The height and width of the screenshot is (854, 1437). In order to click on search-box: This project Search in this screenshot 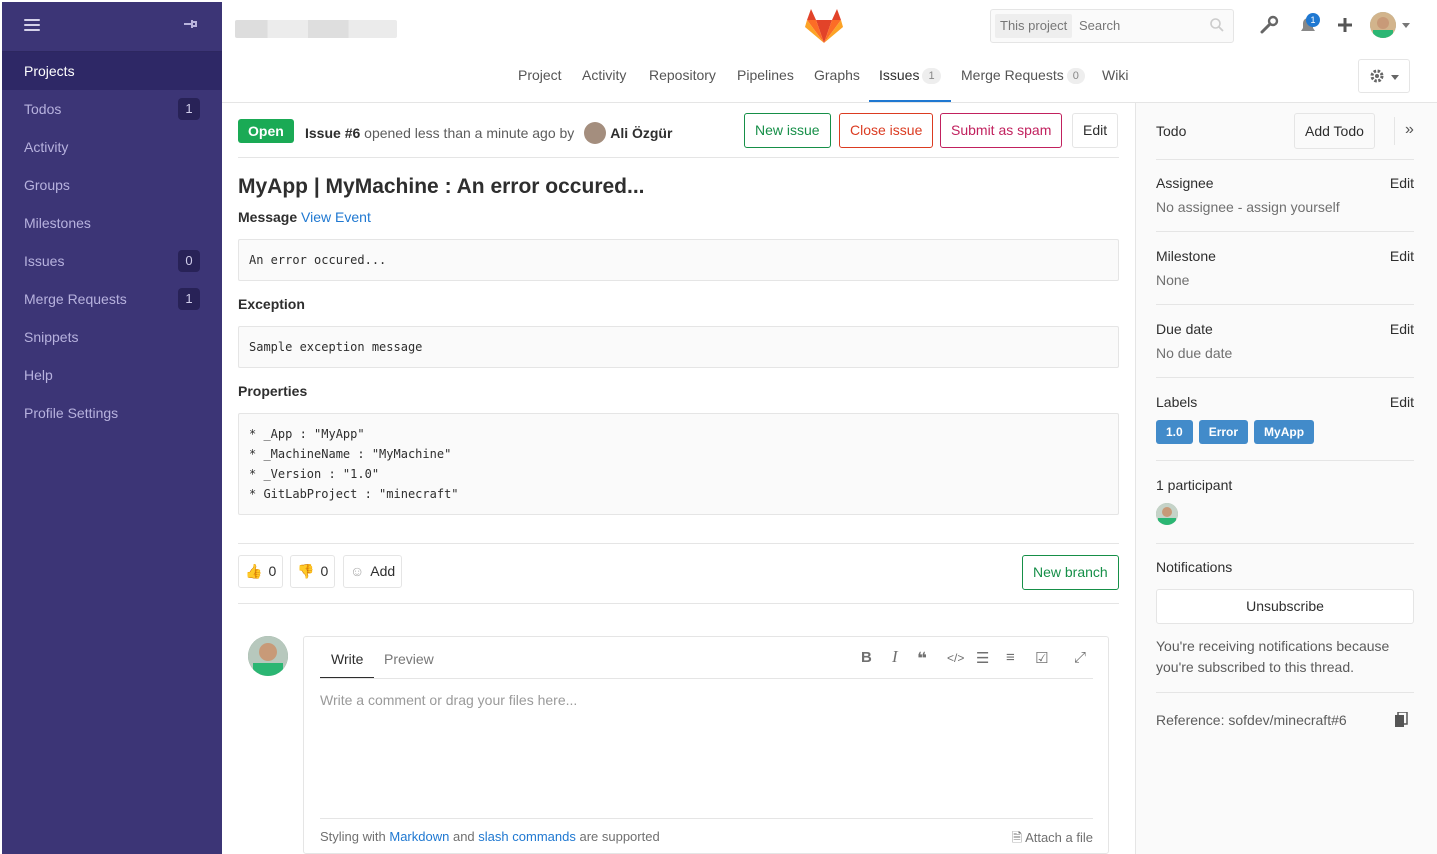, I will do `click(1112, 26)`.